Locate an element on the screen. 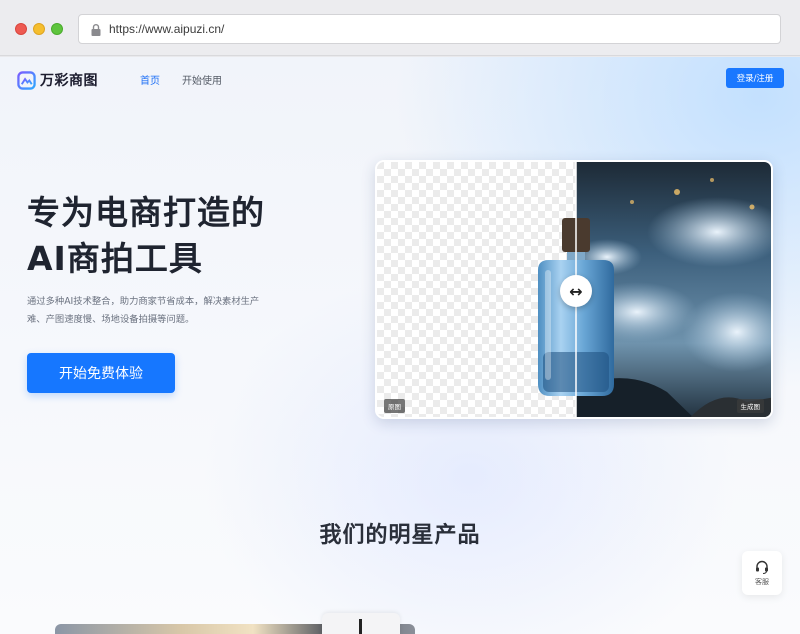  product-card-preview-tab is located at coordinates (361, 623).